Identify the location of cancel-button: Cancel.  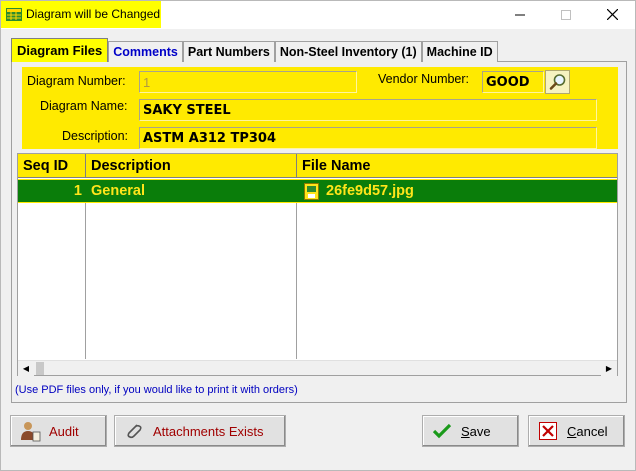
(576, 431).